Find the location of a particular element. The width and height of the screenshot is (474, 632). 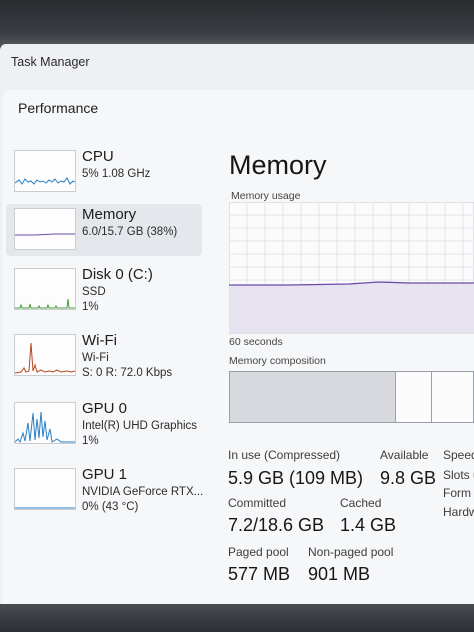

sidebar-item-detail: Intel(R) UHD Graphics is located at coordinates (140, 426).